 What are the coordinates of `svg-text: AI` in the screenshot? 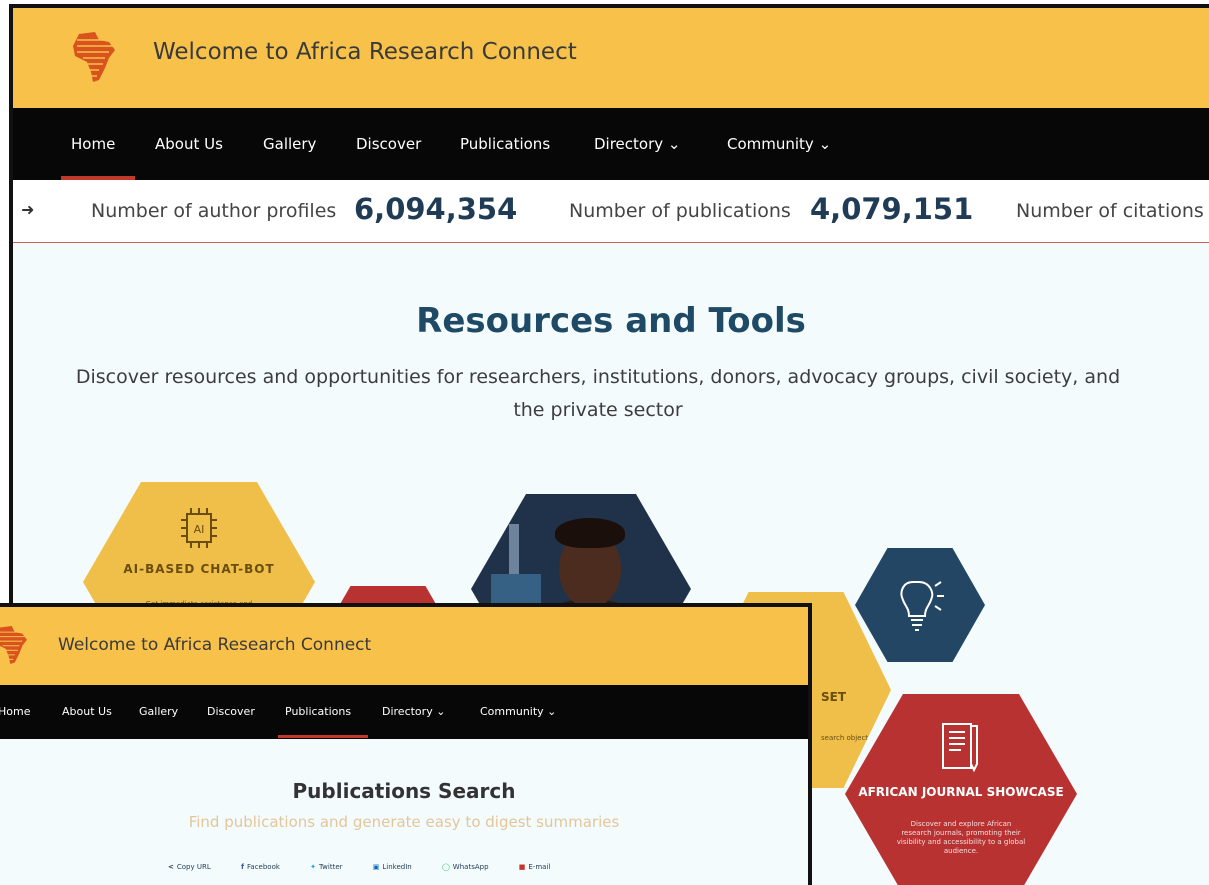 It's located at (199, 529).